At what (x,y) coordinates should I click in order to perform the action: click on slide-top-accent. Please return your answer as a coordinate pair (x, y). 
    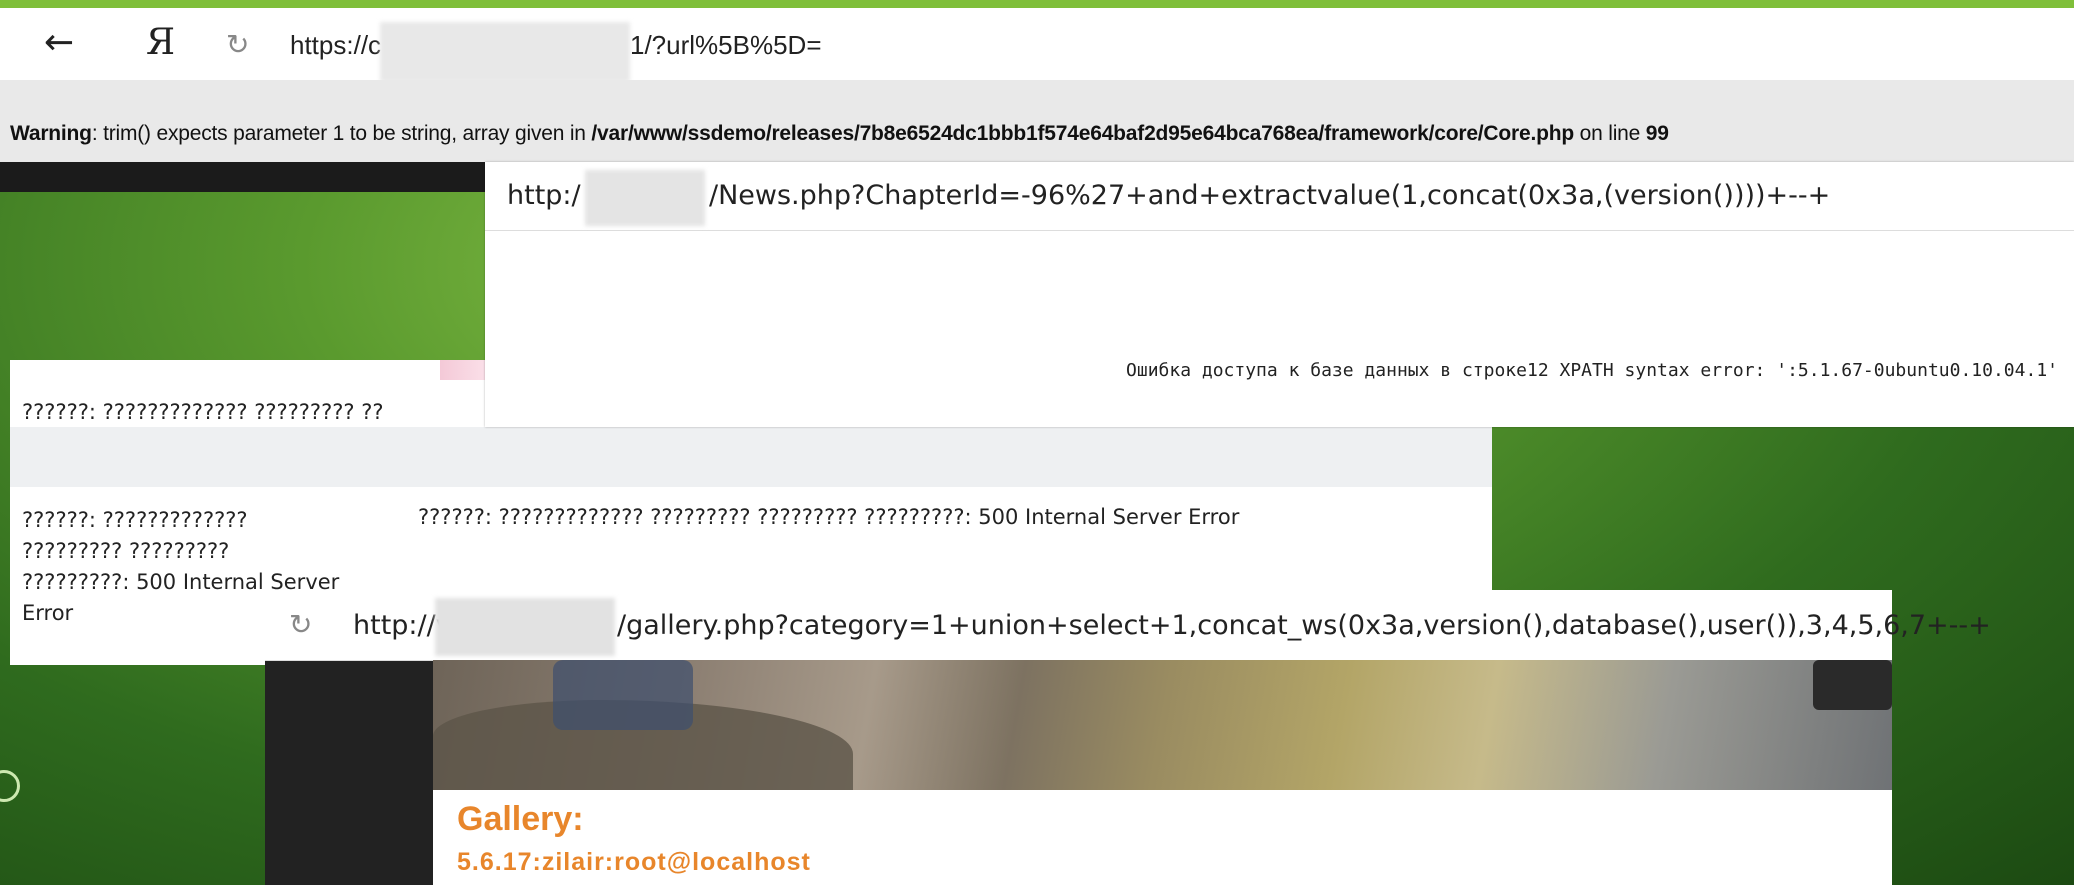
    Looking at the image, I should click on (1037, 4).